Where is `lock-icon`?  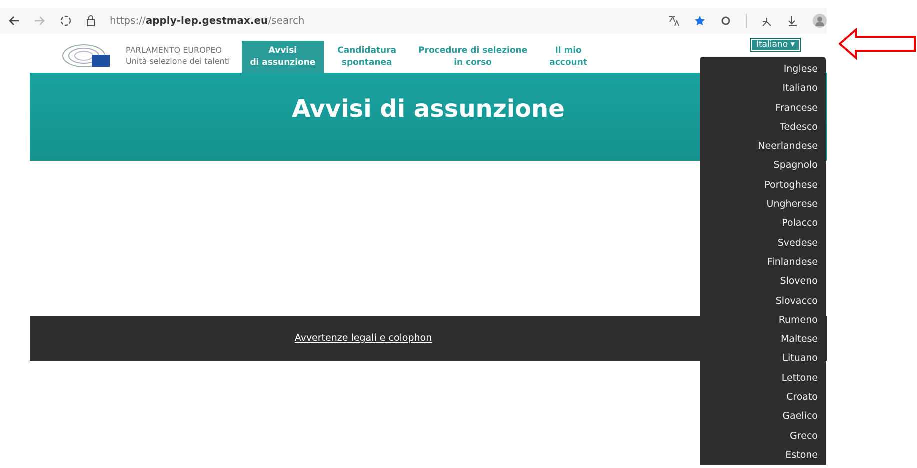
lock-icon is located at coordinates (91, 21).